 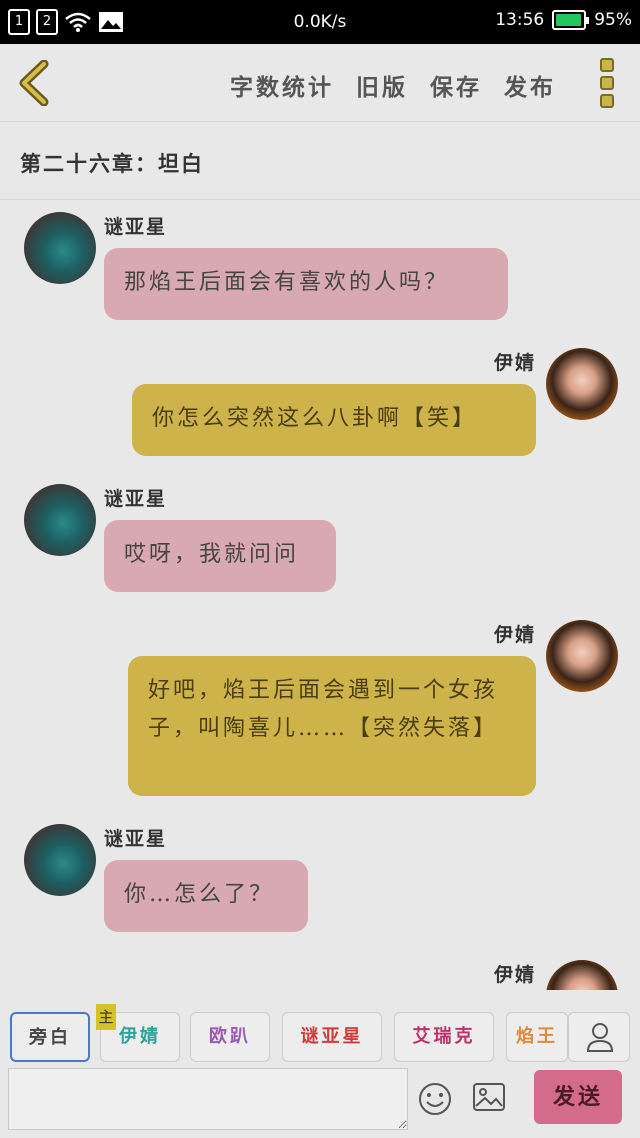 I want to click on chapter-title: 第二十六章：坦白, so click(x=112, y=163).